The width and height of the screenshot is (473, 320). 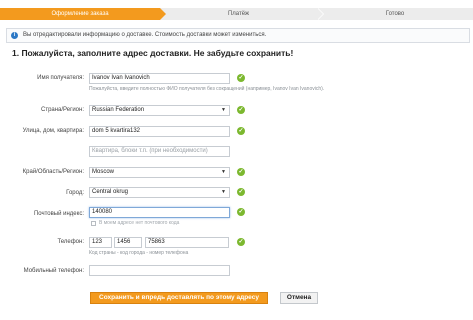 What do you see at coordinates (159, 192) in the screenshot?
I see `city-select: Central okrug` at bounding box center [159, 192].